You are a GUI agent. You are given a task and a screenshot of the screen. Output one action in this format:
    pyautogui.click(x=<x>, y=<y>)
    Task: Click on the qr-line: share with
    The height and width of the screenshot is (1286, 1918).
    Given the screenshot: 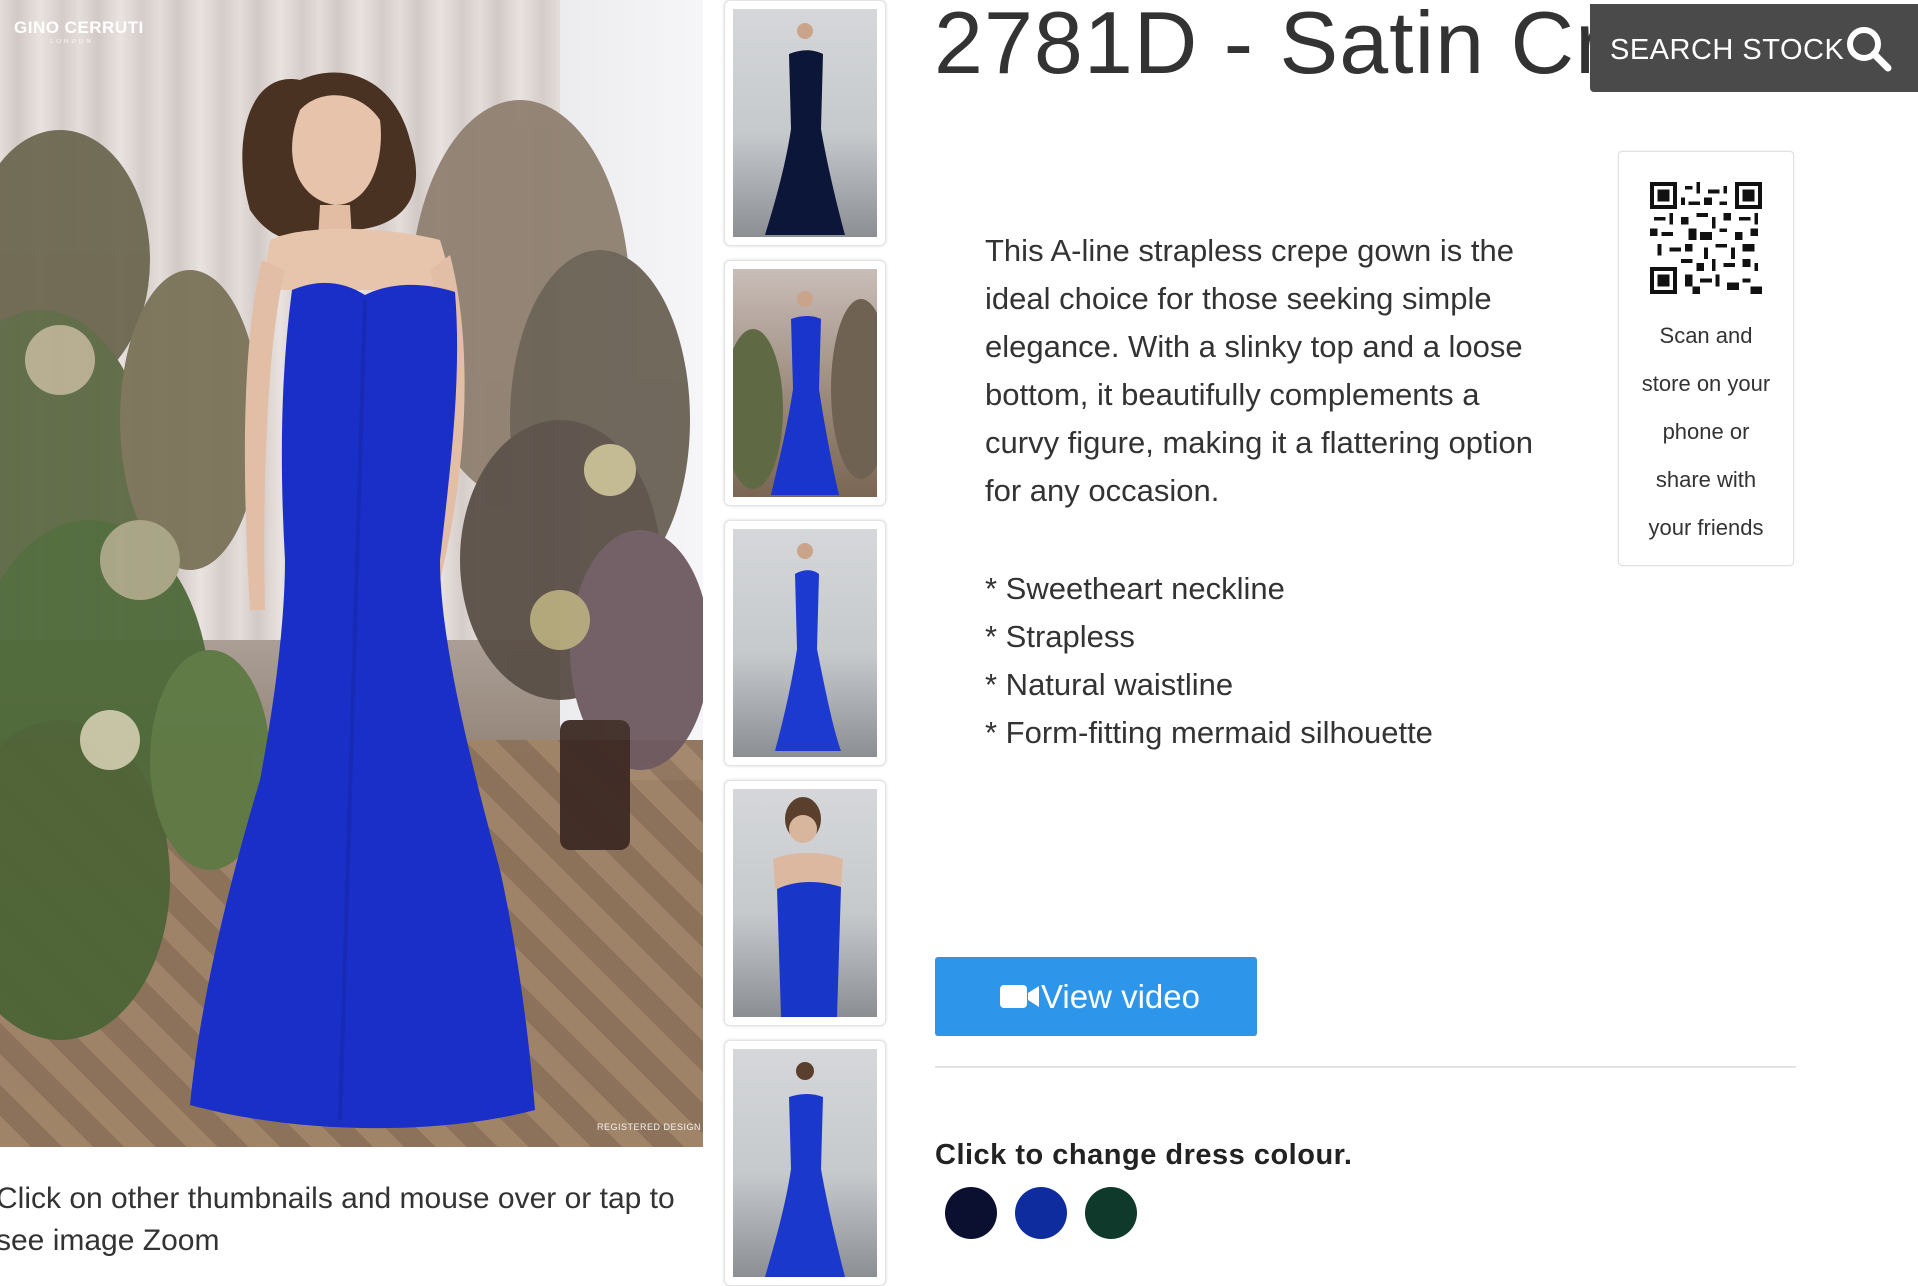 What is the action you would take?
    pyautogui.click(x=1706, y=479)
    